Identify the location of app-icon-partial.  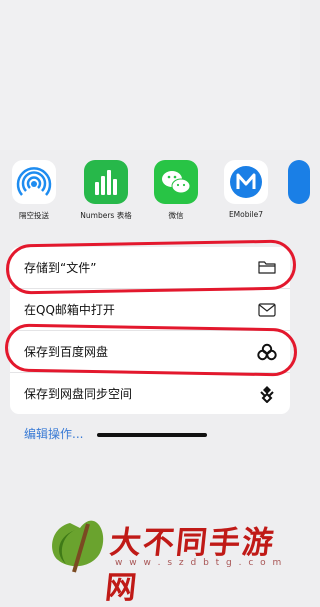
(299, 182).